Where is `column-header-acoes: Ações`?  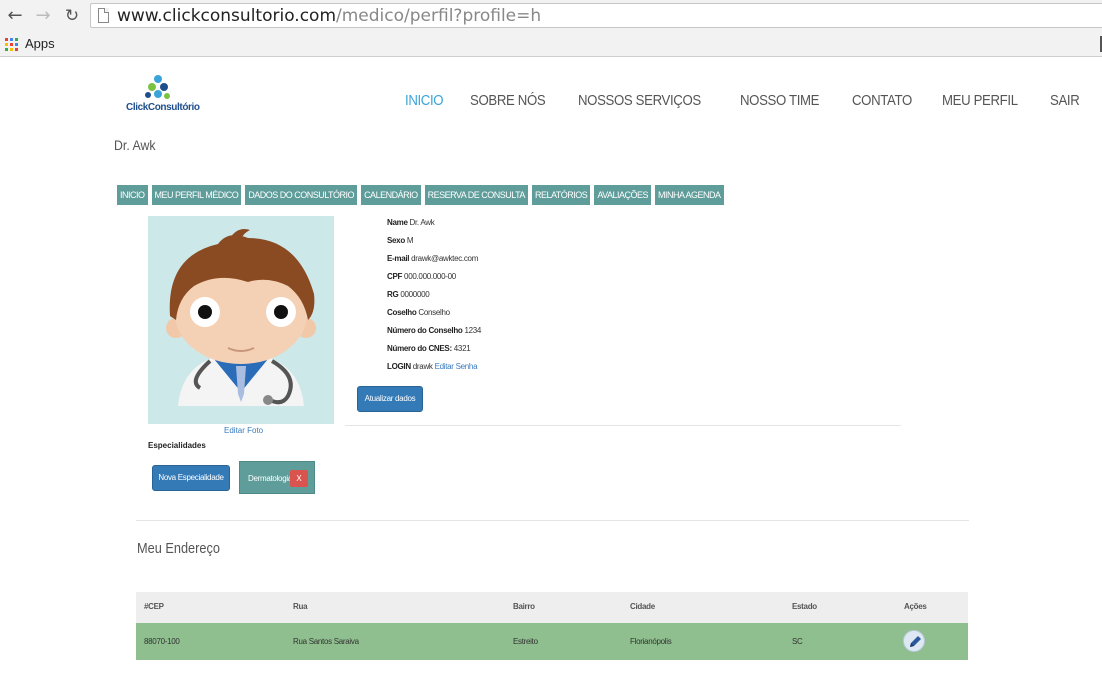
column-header-acoes: Ações is located at coordinates (915, 606).